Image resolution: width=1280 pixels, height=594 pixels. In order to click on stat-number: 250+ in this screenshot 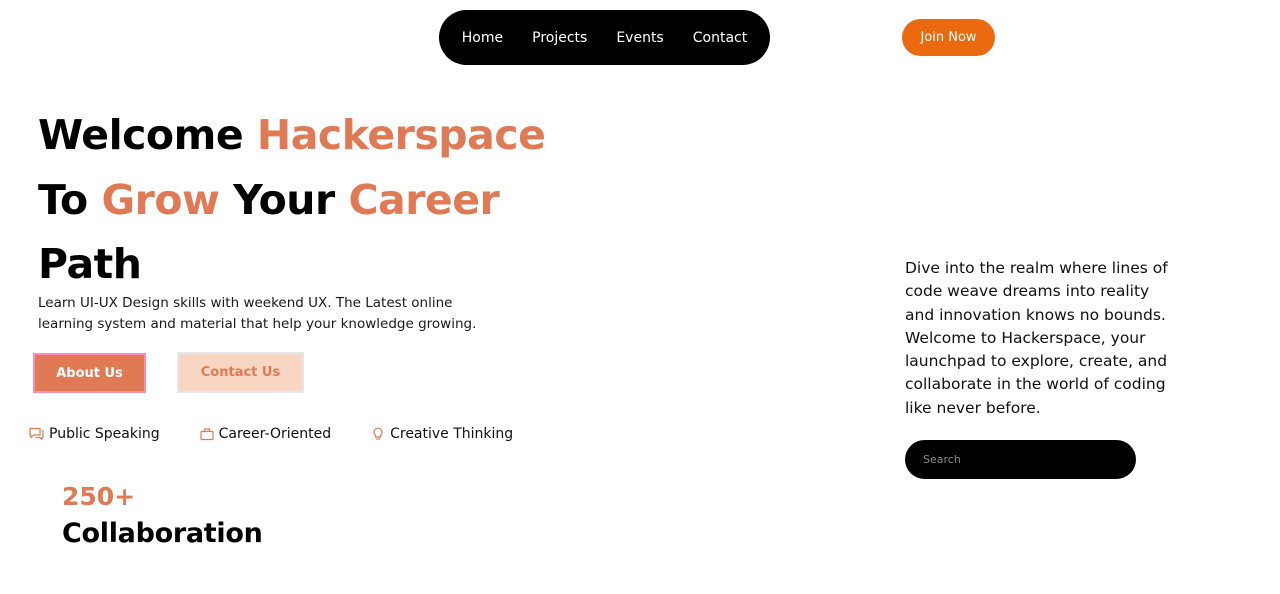, I will do `click(99, 496)`.